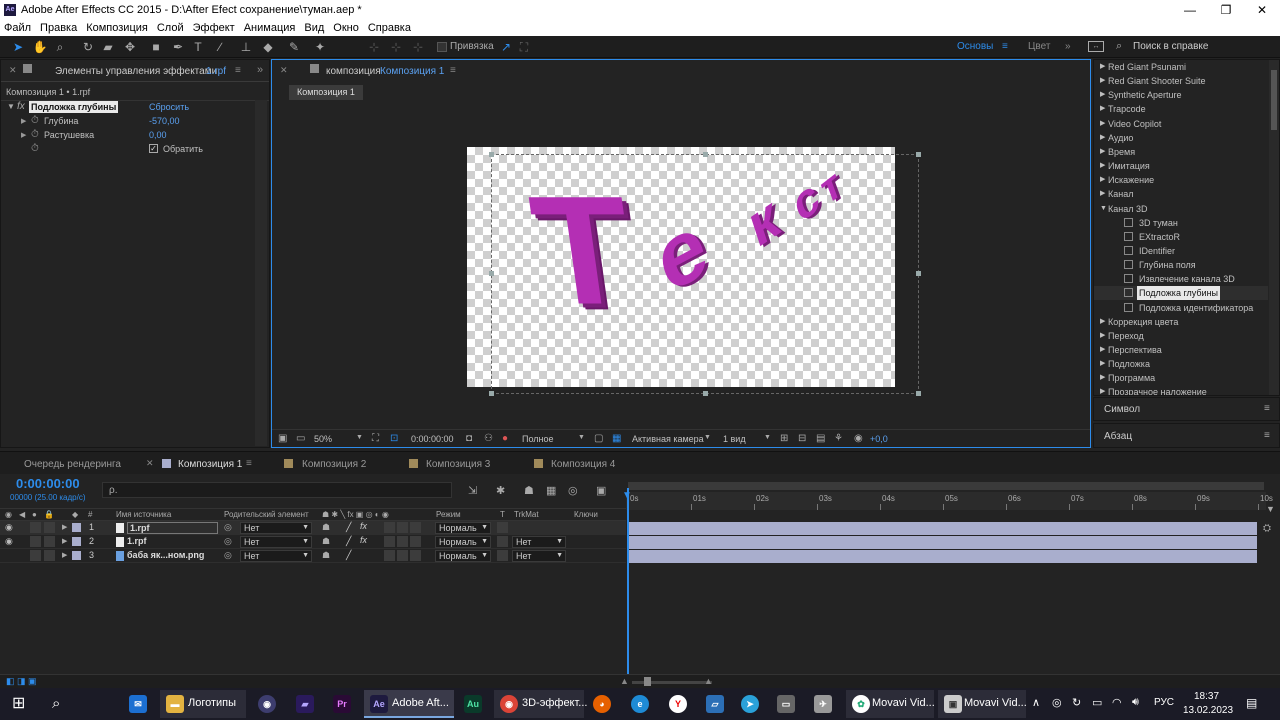 The height and width of the screenshot is (720, 1280). Describe the element at coordinates (1181, 124) in the screenshot. I see `effect-category: ▶ Video Copilot` at that location.